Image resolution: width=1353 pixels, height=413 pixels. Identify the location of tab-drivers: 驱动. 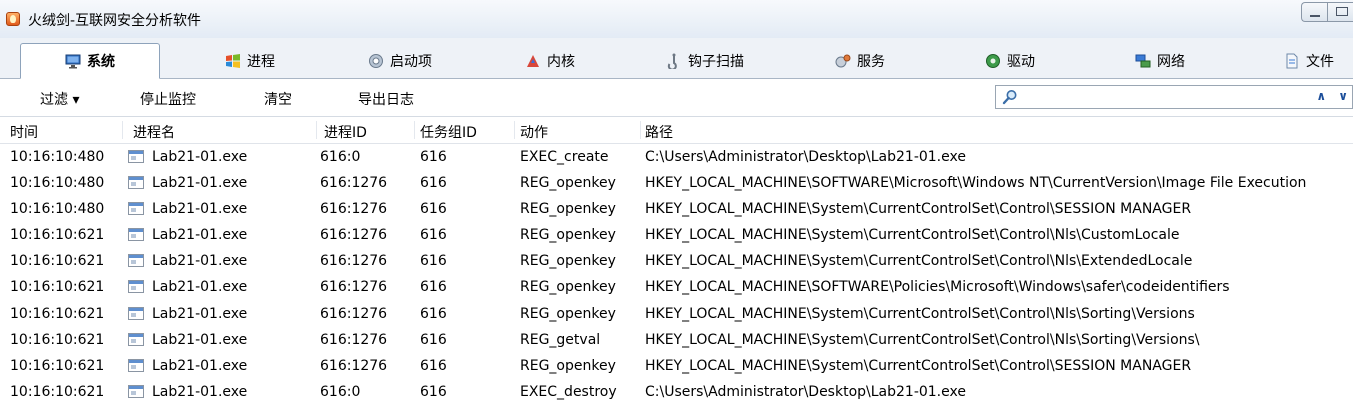
(1010, 61).